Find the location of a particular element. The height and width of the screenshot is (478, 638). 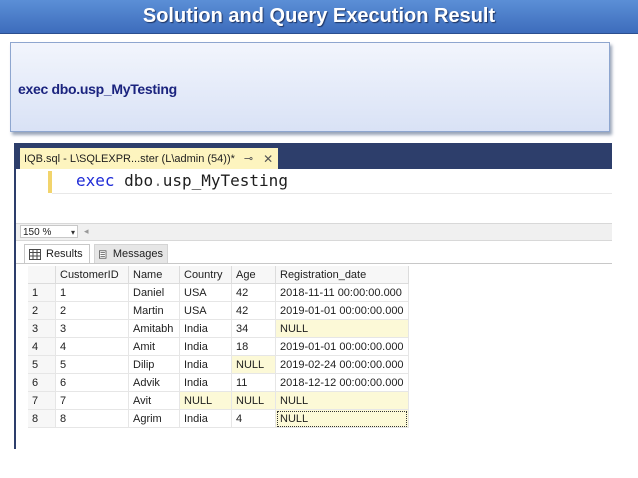

table-row: 3 3 Amitabh India 34 NULL is located at coordinates (218, 328).